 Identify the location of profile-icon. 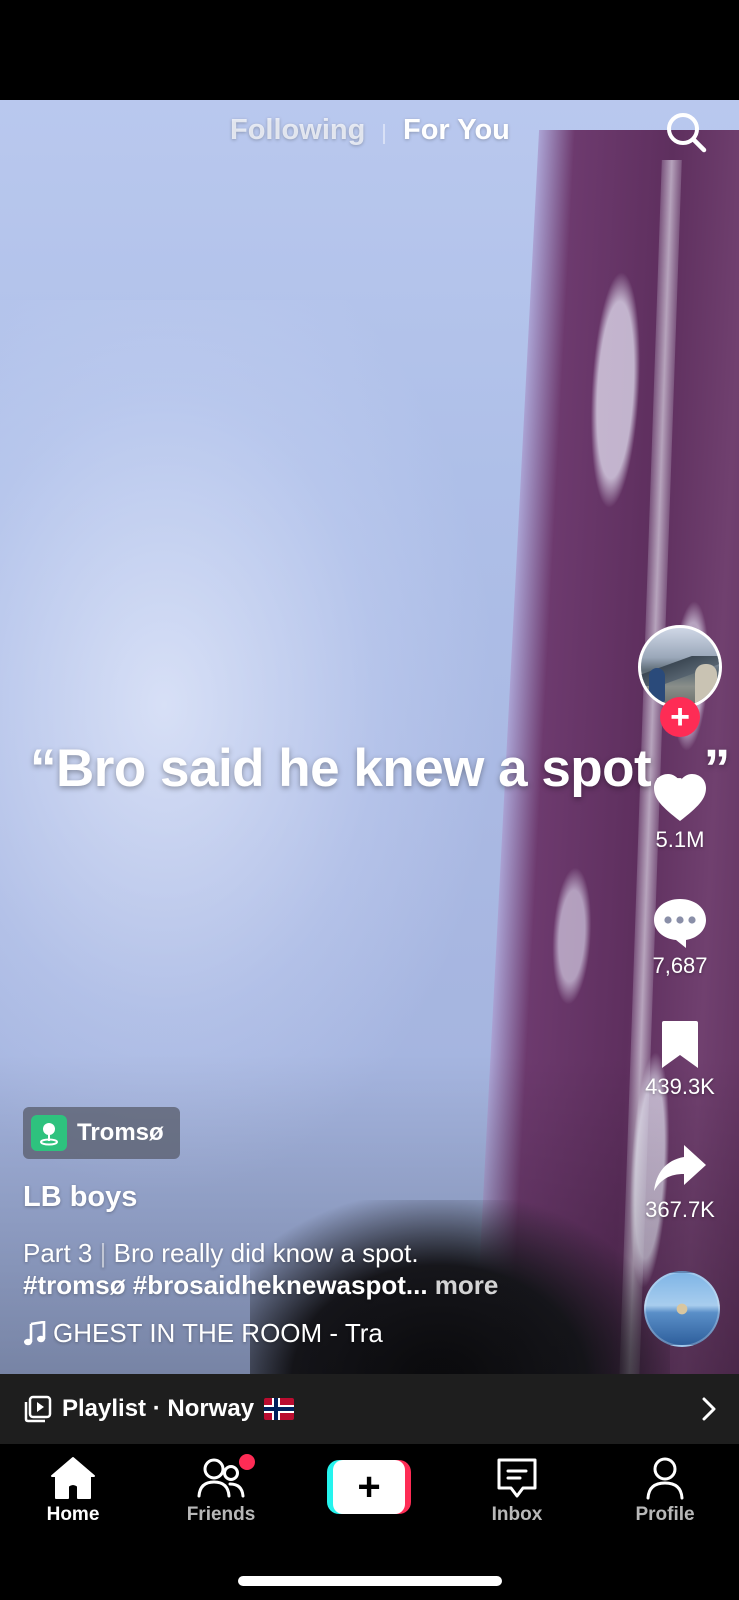
(665, 1478).